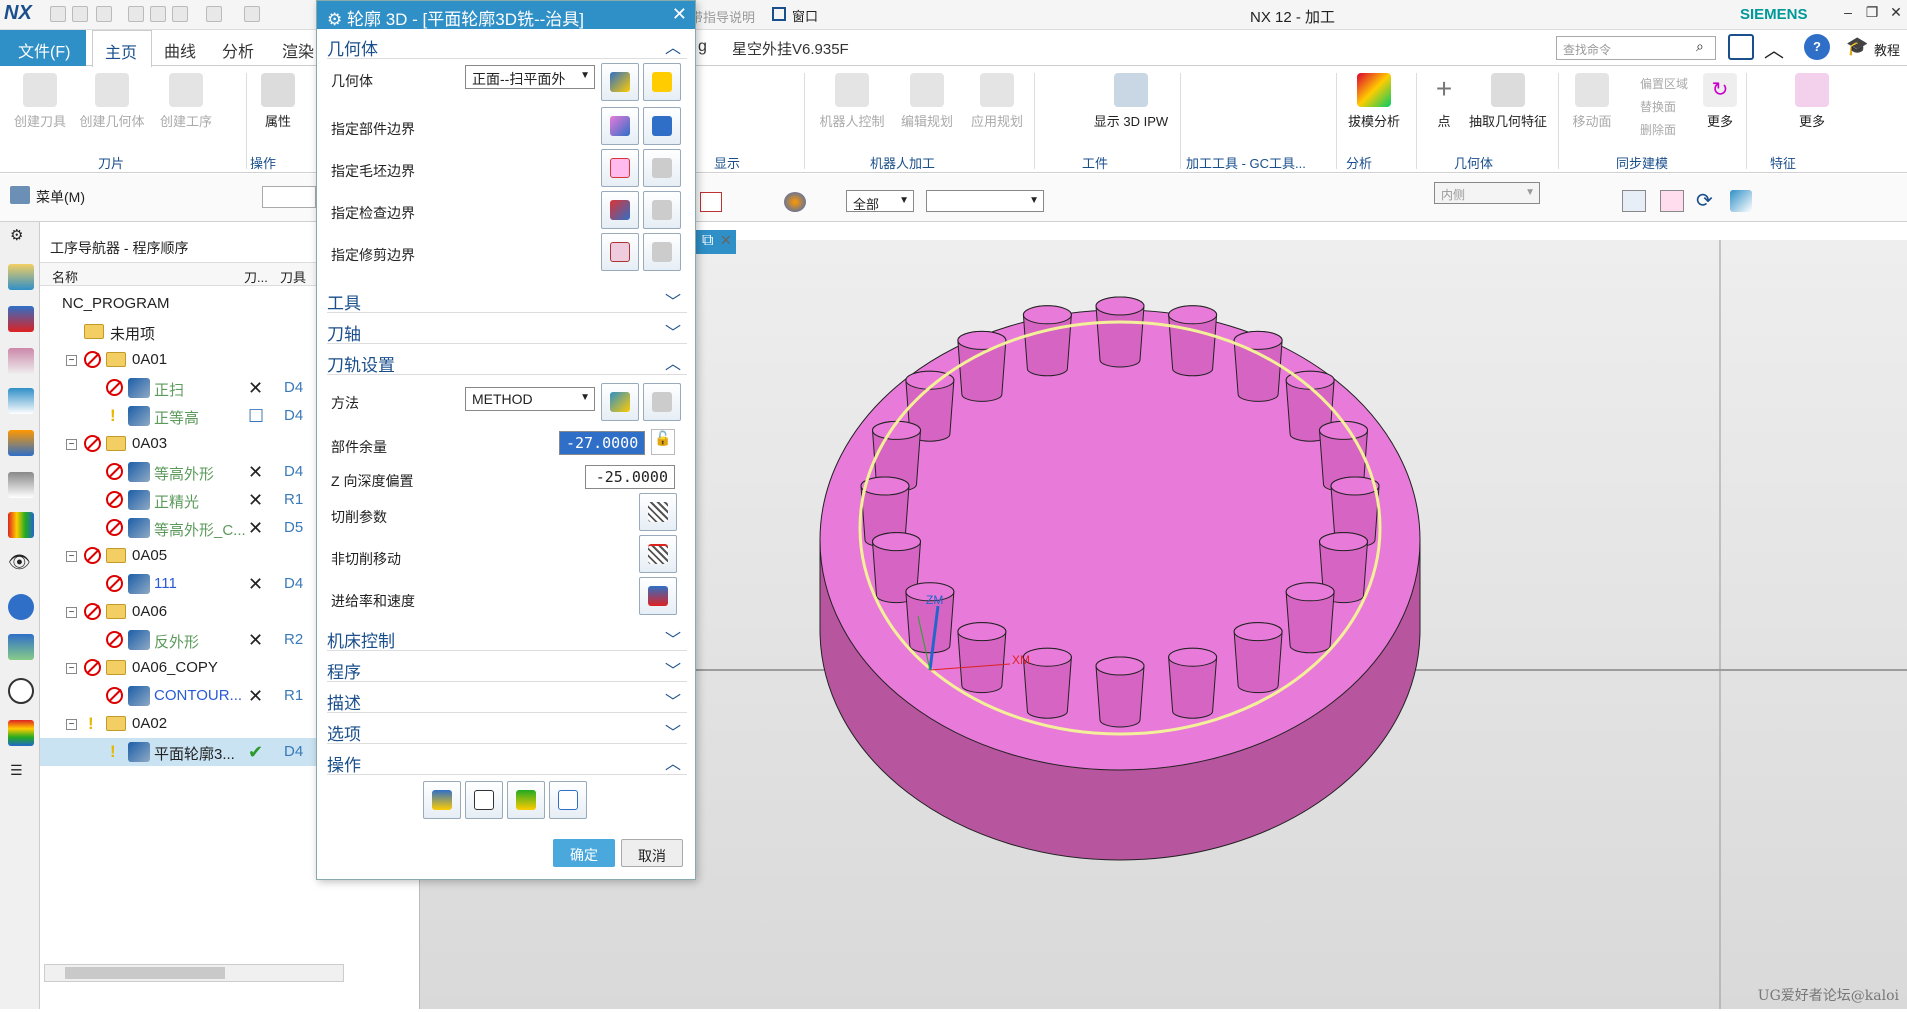 The width and height of the screenshot is (1907, 1012). Describe the element at coordinates (662, 210) in the screenshot. I see `check-boundary-display-button` at that location.